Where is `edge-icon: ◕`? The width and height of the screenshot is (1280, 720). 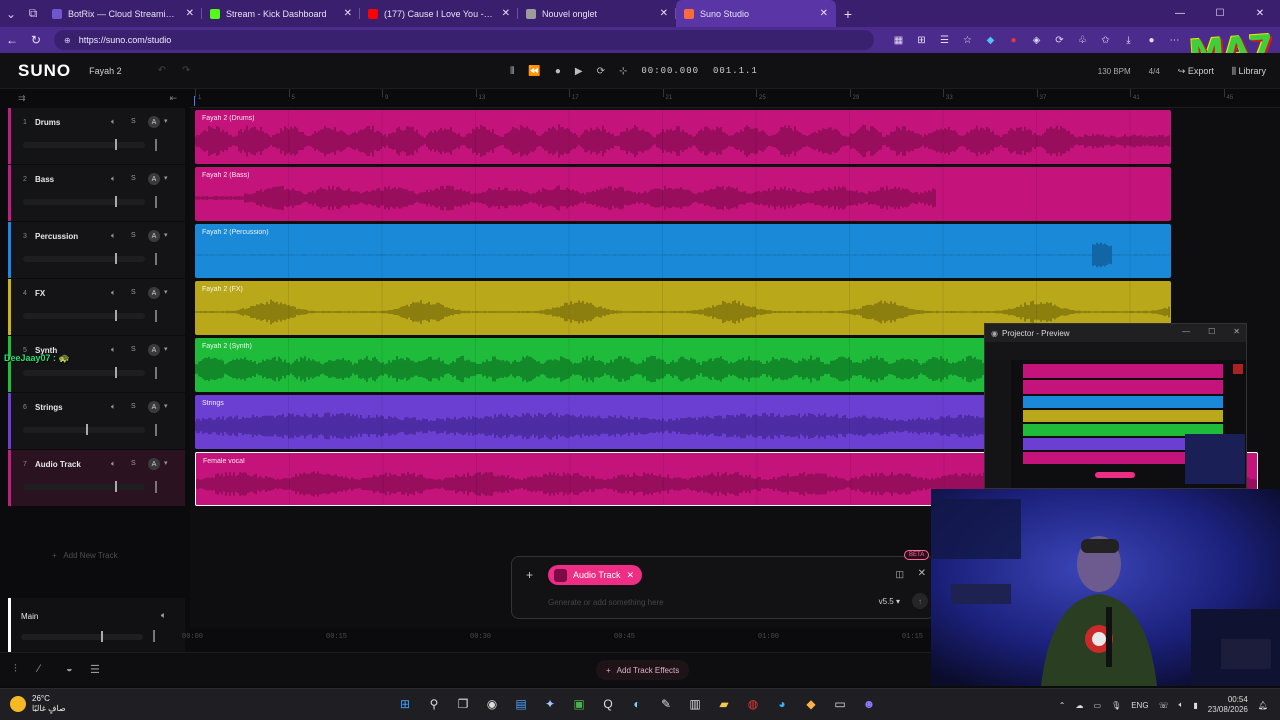 edge-icon: ◕ is located at coordinates (782, 704).